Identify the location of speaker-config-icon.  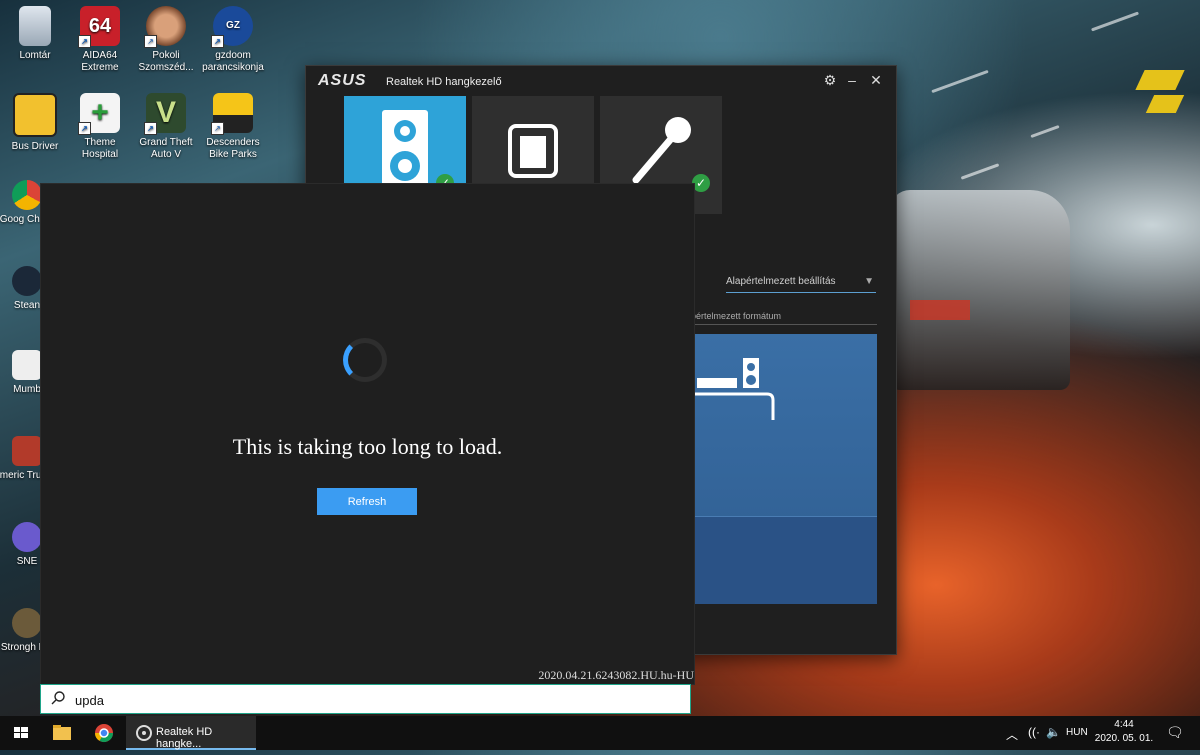
(733, 389).